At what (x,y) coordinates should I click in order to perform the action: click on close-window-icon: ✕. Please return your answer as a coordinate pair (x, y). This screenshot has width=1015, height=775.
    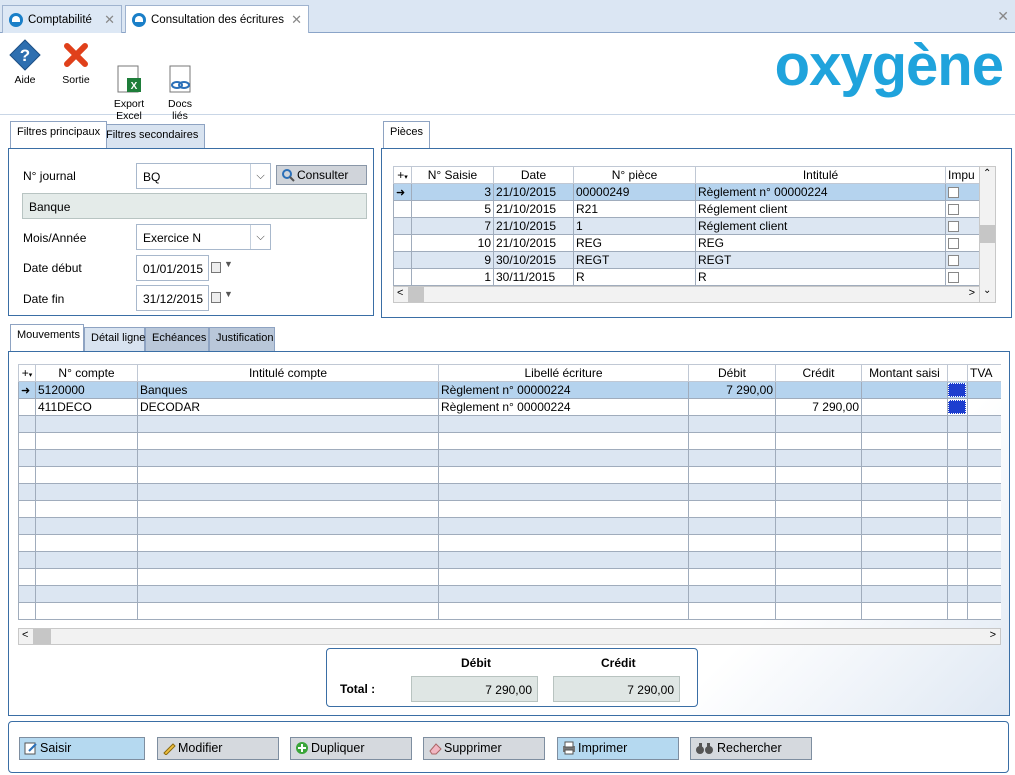
    Looking at the image, I should click on (1003, 16).